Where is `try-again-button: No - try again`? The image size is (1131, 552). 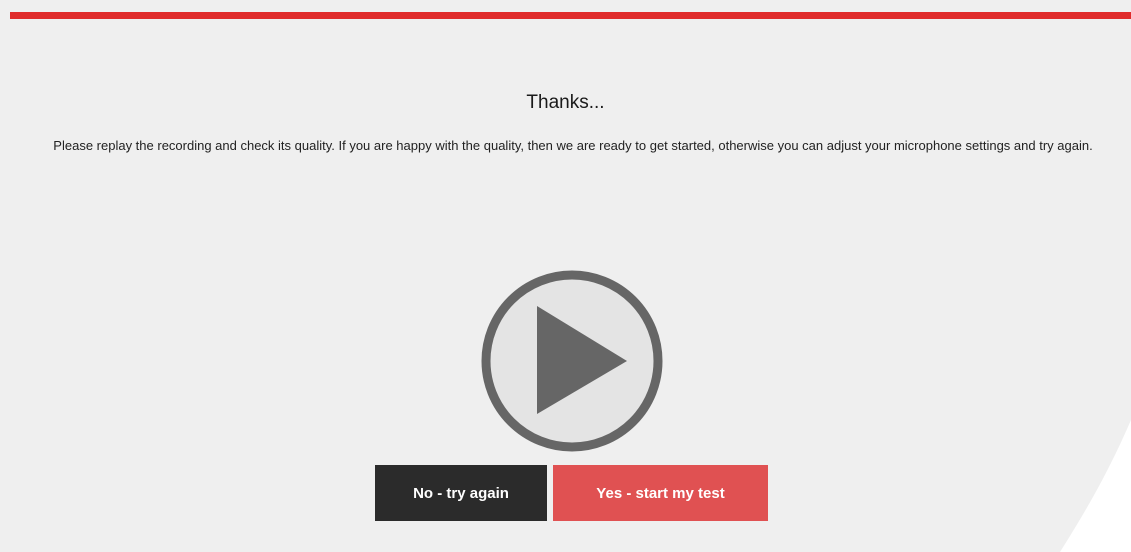
try-again-button: No - try again is located at coordinates (461, 493).